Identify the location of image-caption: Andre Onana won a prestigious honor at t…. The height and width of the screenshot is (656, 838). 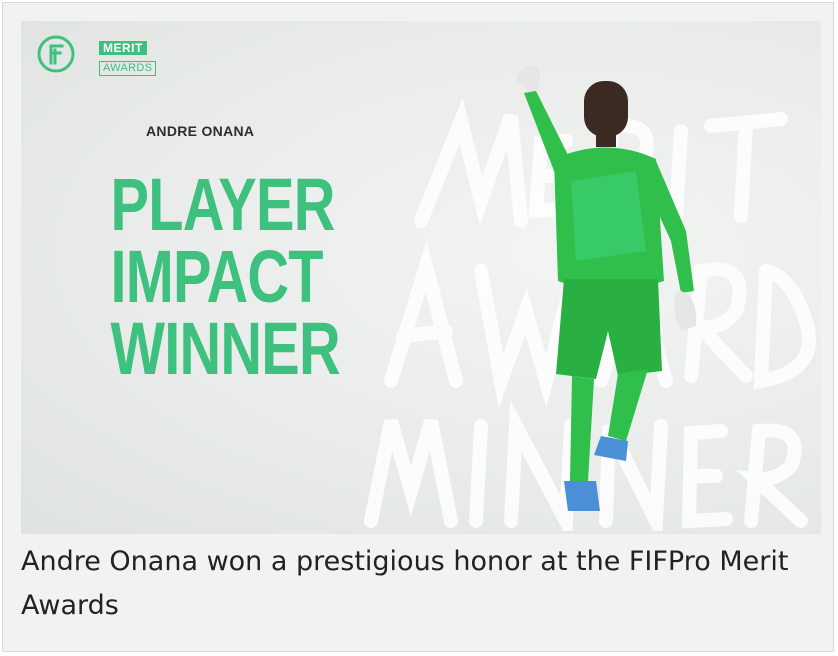
(405, 583).